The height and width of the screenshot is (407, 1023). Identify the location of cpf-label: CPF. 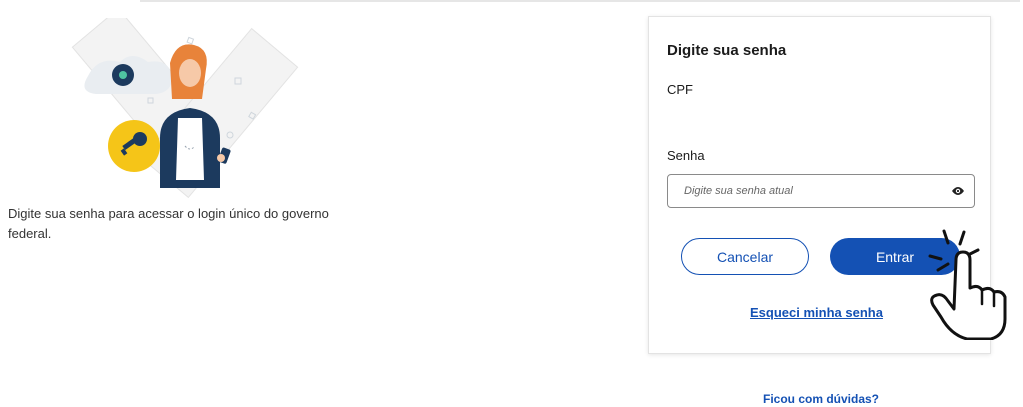
(680, 89).